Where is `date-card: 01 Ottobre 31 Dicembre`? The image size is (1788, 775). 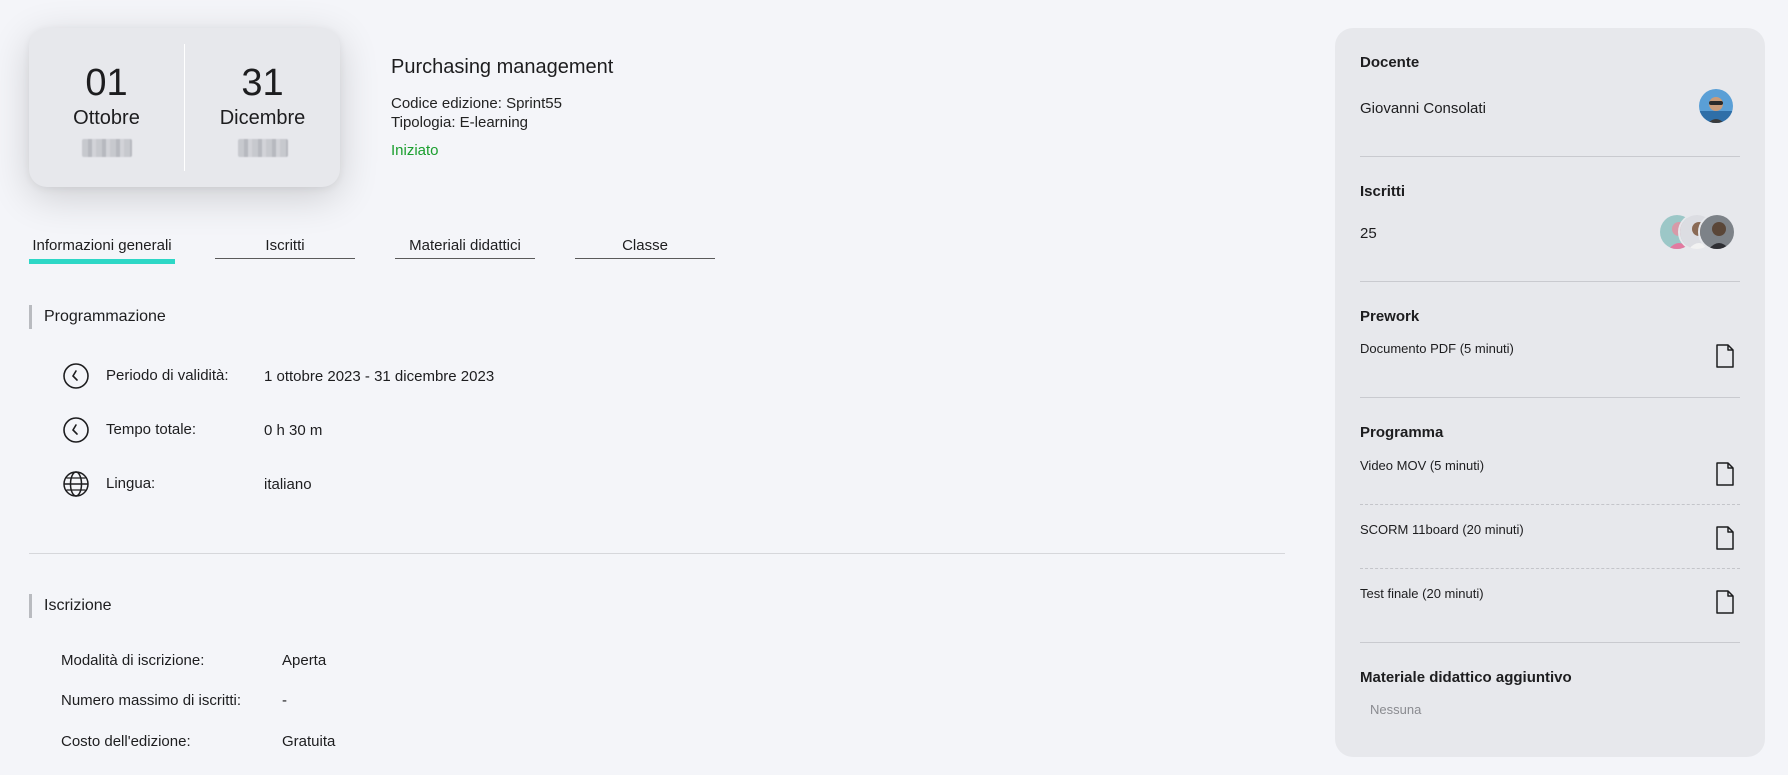 date-card: 01 Ottobre 31 Dicembre is located at coordinates (184, 107).